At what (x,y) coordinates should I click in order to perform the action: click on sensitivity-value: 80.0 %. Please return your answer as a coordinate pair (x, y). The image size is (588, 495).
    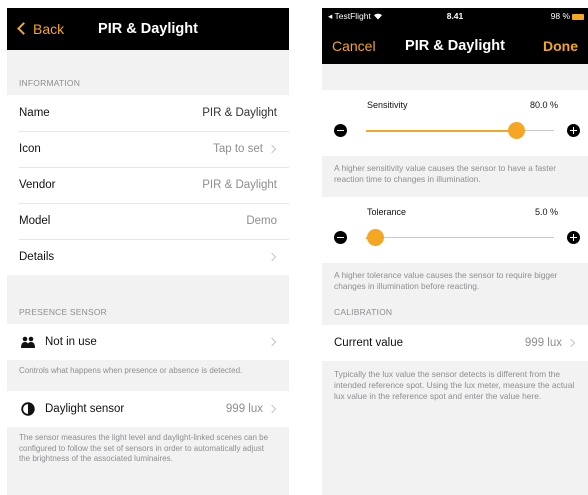
    Looking at the image, I should click on (543, 105).